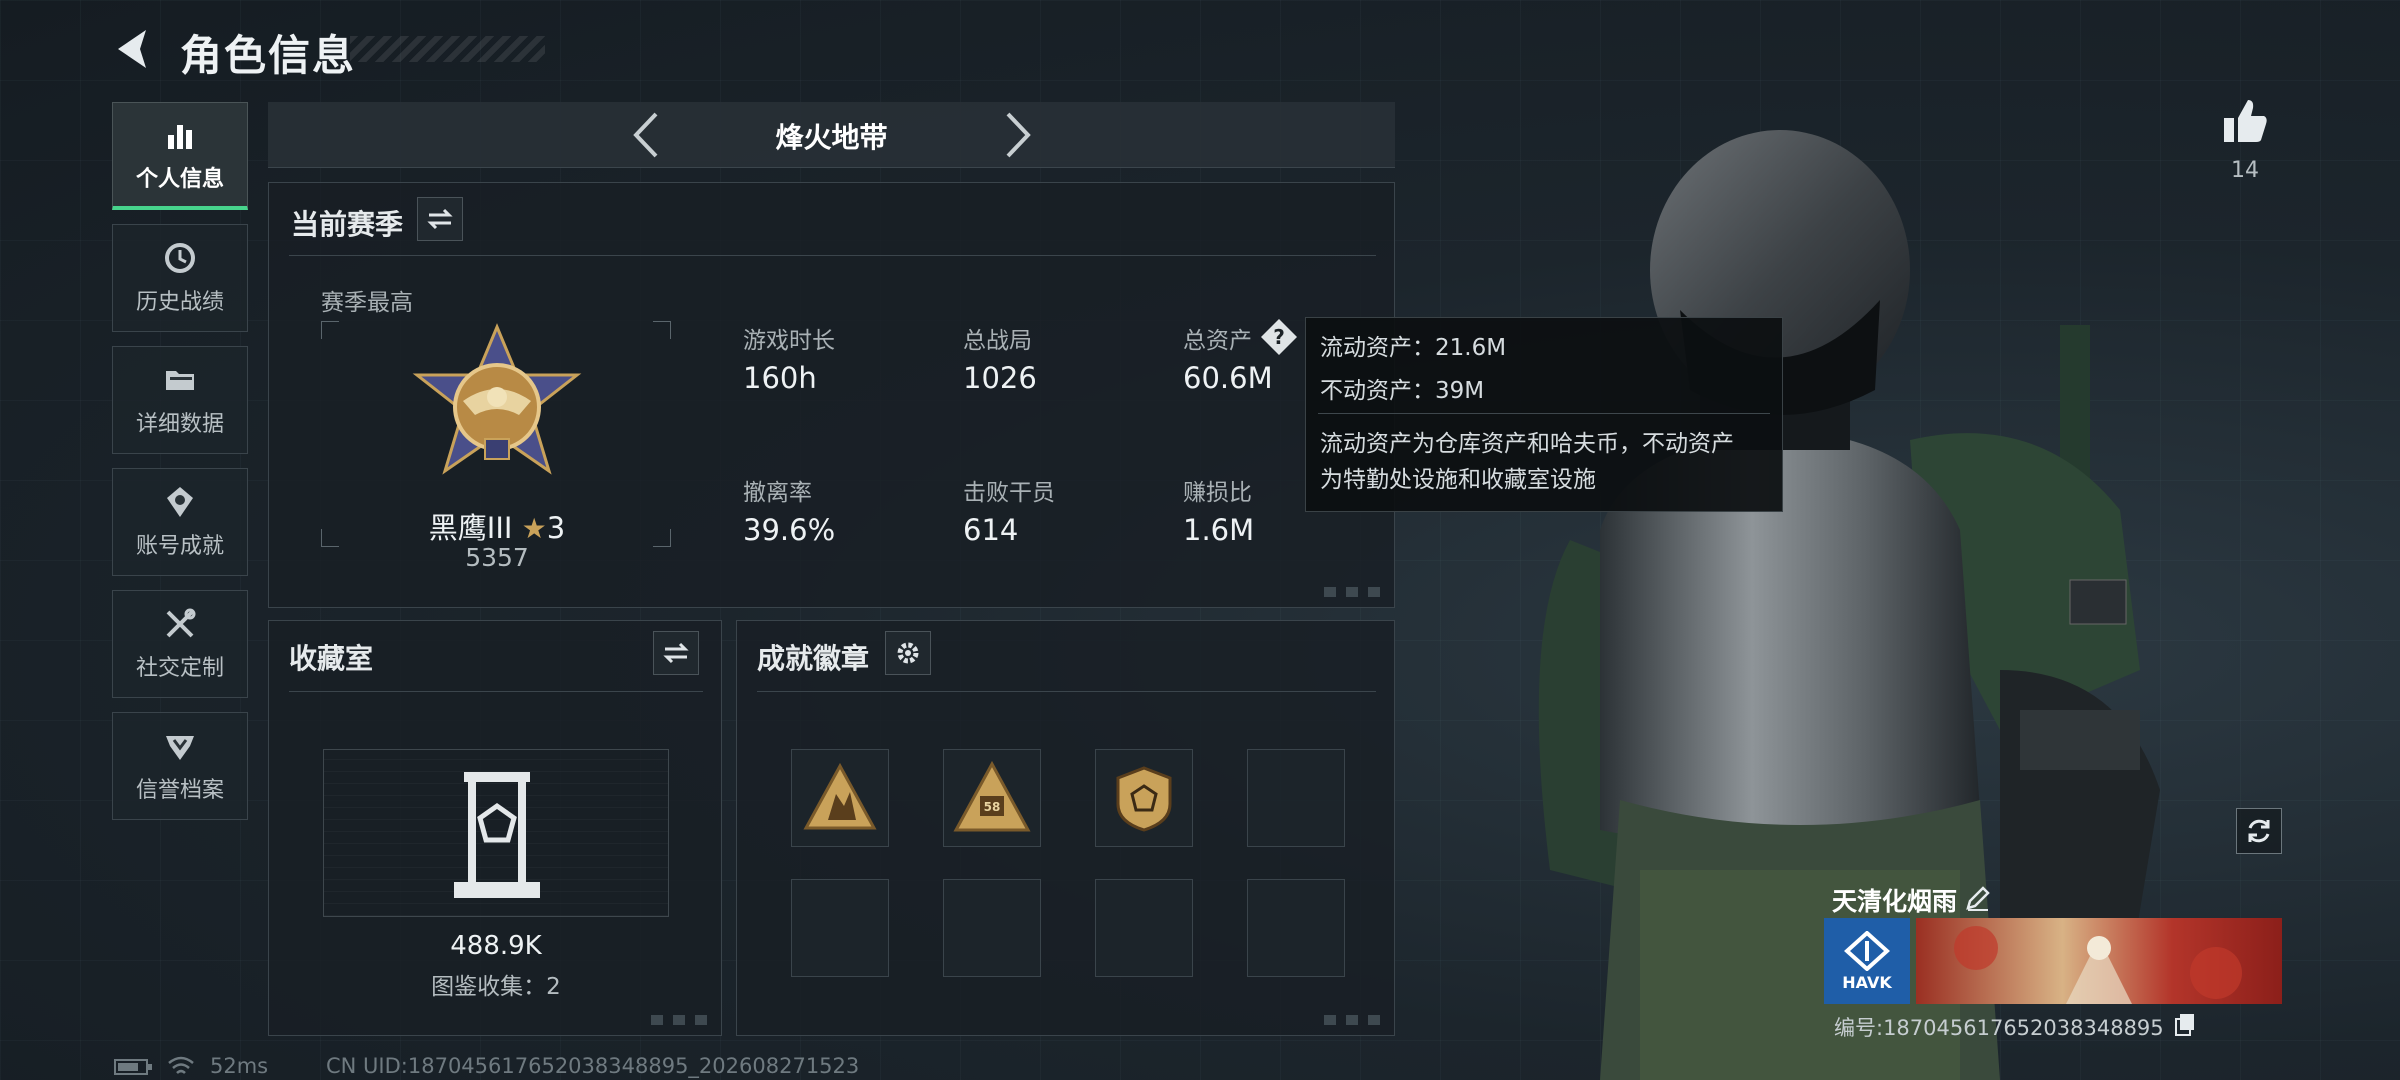 The width and height of the screenshot is (2400, 1080). Describe the element at coordinates (179, 790) in the screenshot. I see `sidebar-item-label: 信誉档案` at that location.